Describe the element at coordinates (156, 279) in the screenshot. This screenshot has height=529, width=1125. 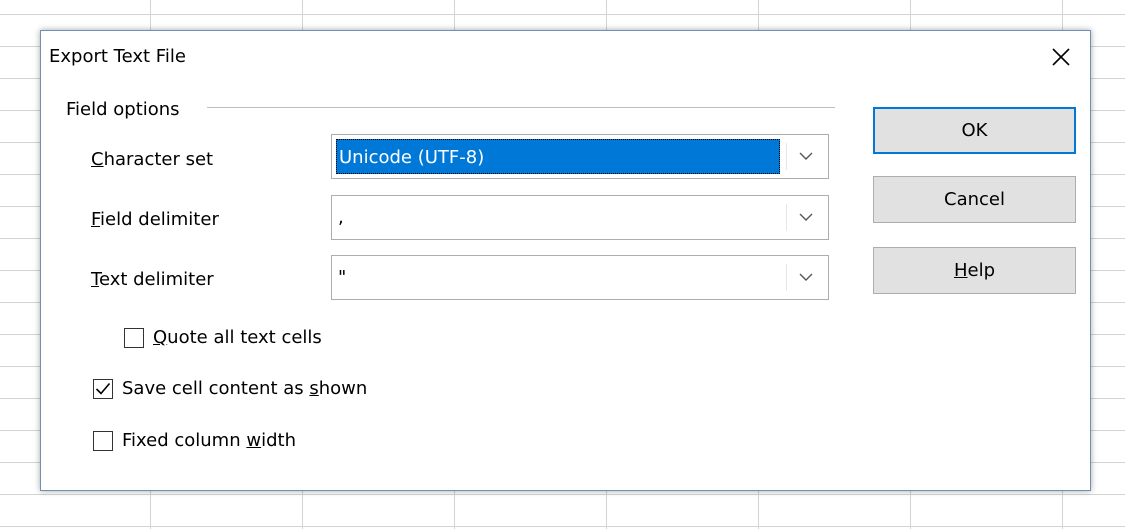
I see `text-delimiter-label-text: ext delimiter` at that location.